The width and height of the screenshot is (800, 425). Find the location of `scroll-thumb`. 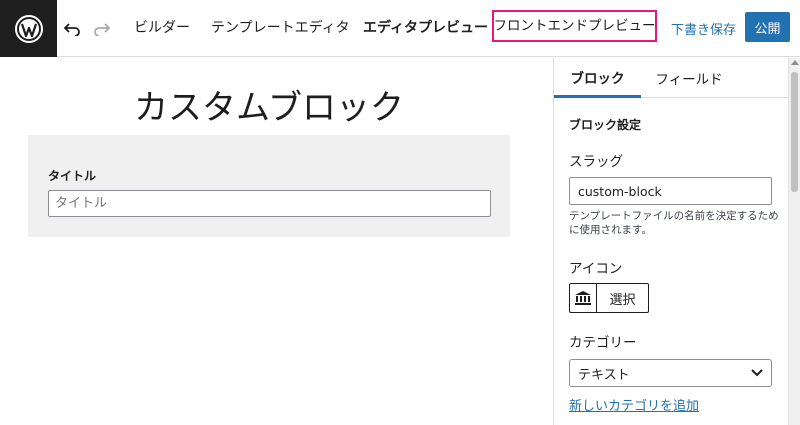

scroll-thumb is located at coordinates (794, 132).